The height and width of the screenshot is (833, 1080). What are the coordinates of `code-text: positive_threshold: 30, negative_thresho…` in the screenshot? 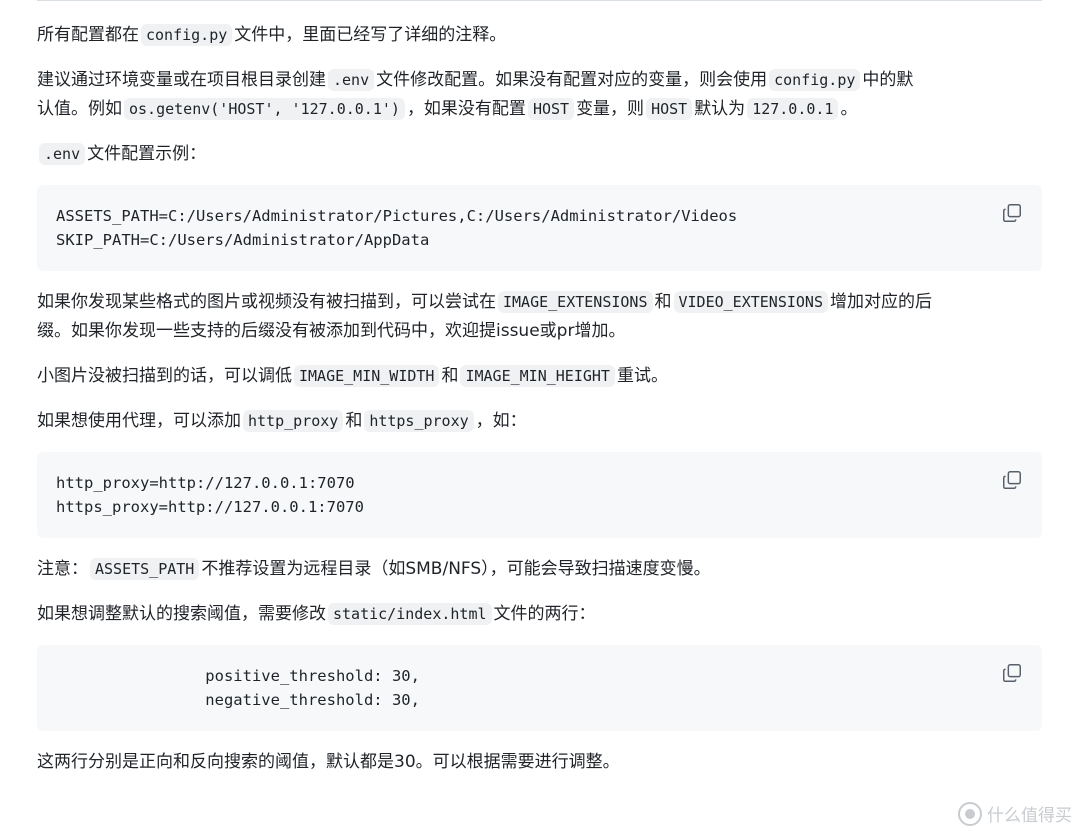 It's located at (312, 688).